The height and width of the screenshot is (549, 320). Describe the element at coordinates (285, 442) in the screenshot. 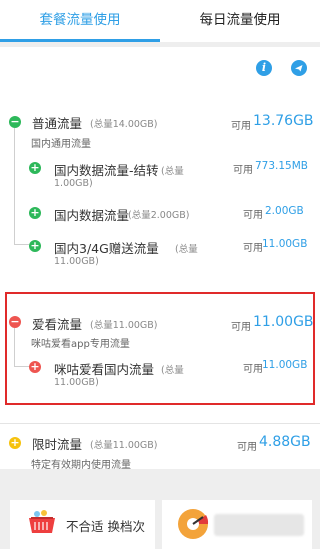

I see `avail-value-limited: 4.88GB` at that location.